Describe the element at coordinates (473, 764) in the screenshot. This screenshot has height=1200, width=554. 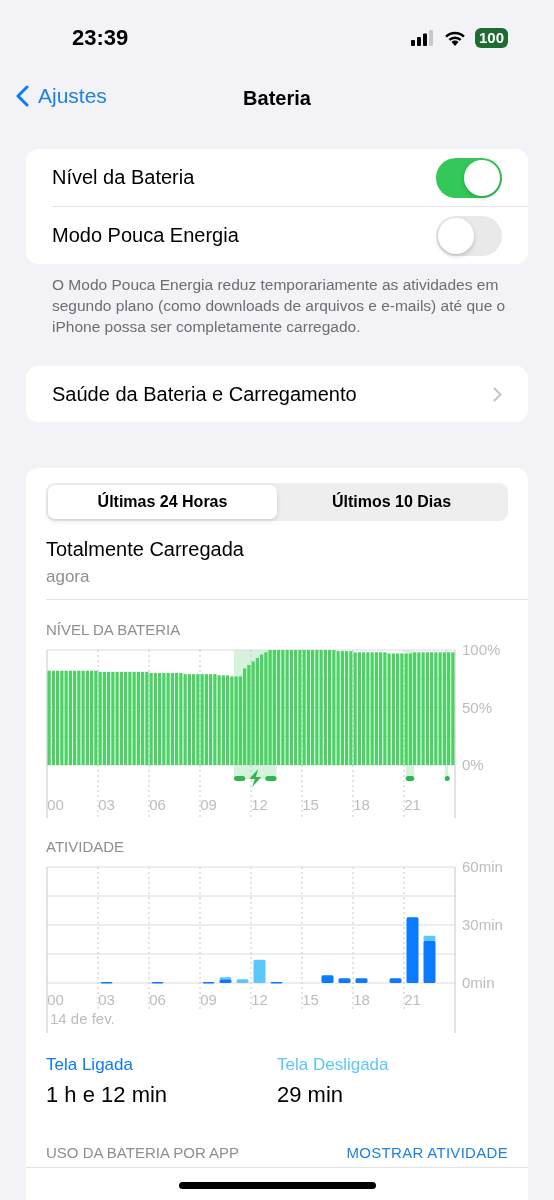
I see `axis-label: 0%` at that location.